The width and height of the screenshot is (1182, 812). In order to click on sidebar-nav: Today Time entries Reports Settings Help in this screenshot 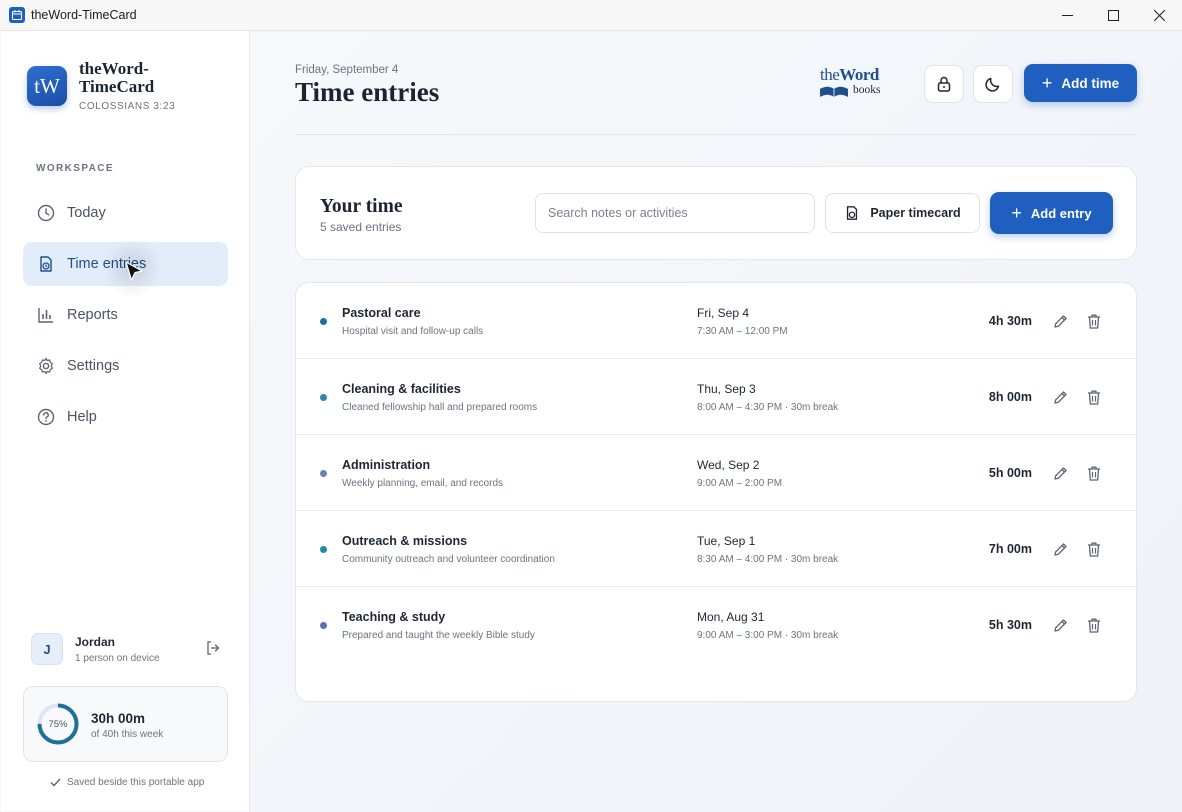, I will do `click(125, 318)`.